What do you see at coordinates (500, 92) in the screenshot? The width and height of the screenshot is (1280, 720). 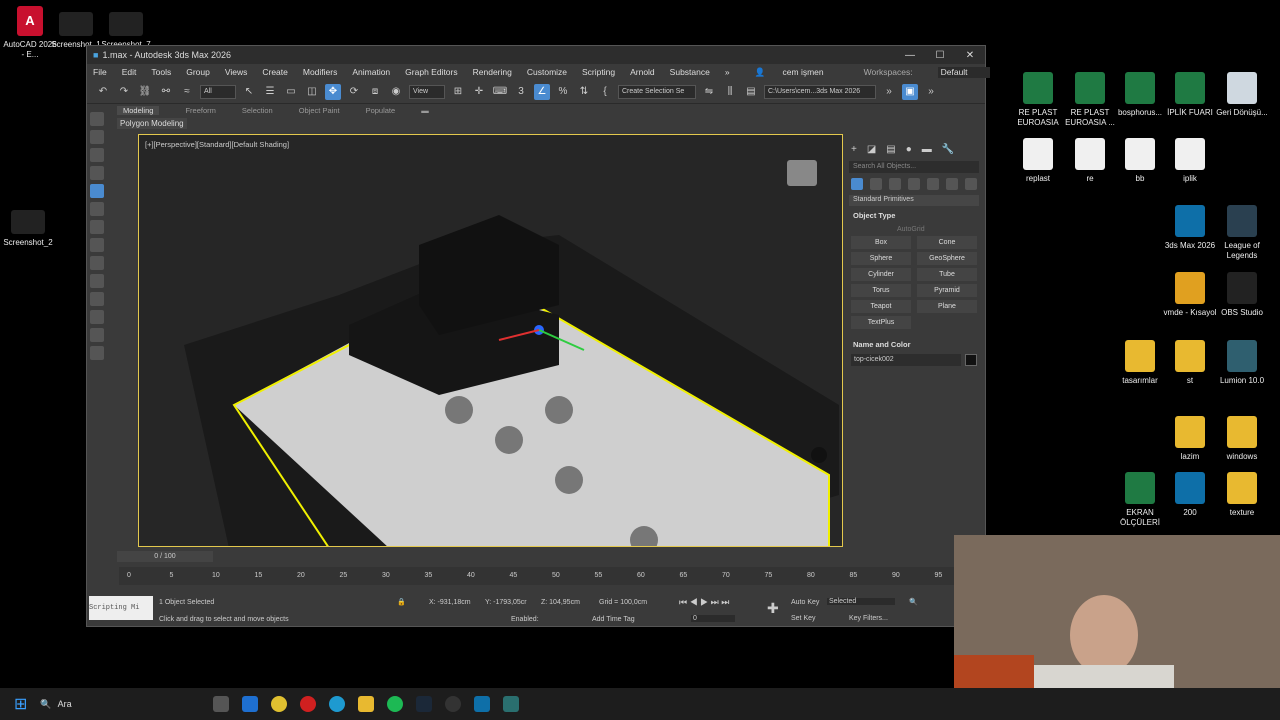 I see `keyboard-shortcut-override-icon: ⌨` at bounding box center [500, 92].